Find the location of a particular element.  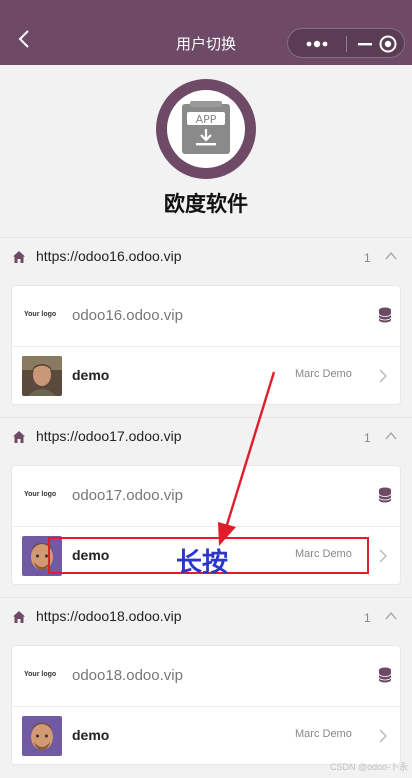

server-header: https://odoo17.odoo.vip 1 is located at coordinates (206, 436).